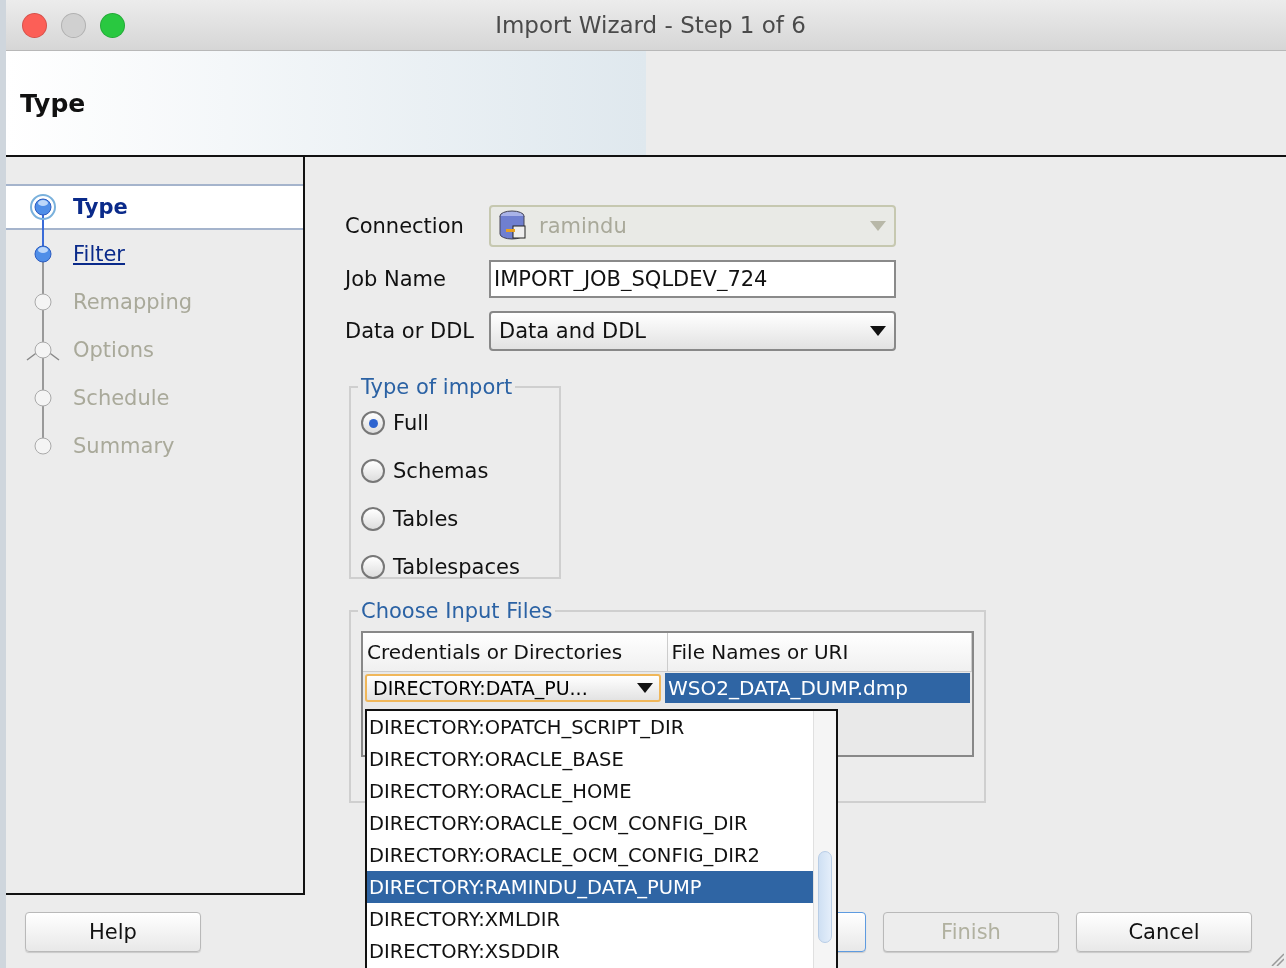 The height and width of the screenshot is (968, 1286). Describe the element at coordinates (121, 398) in the screenshot. I see `step-link: Schedule` at that location.